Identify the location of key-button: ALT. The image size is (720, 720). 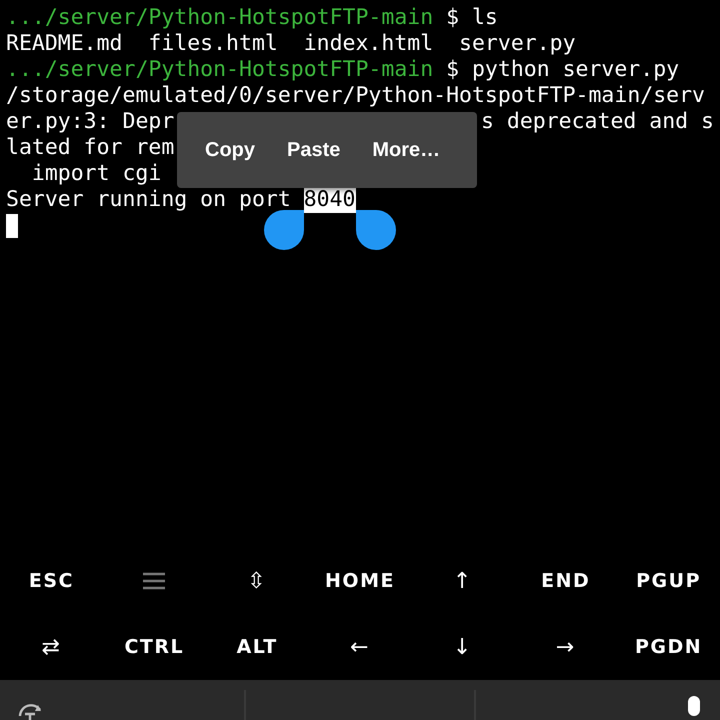
(257, 647).